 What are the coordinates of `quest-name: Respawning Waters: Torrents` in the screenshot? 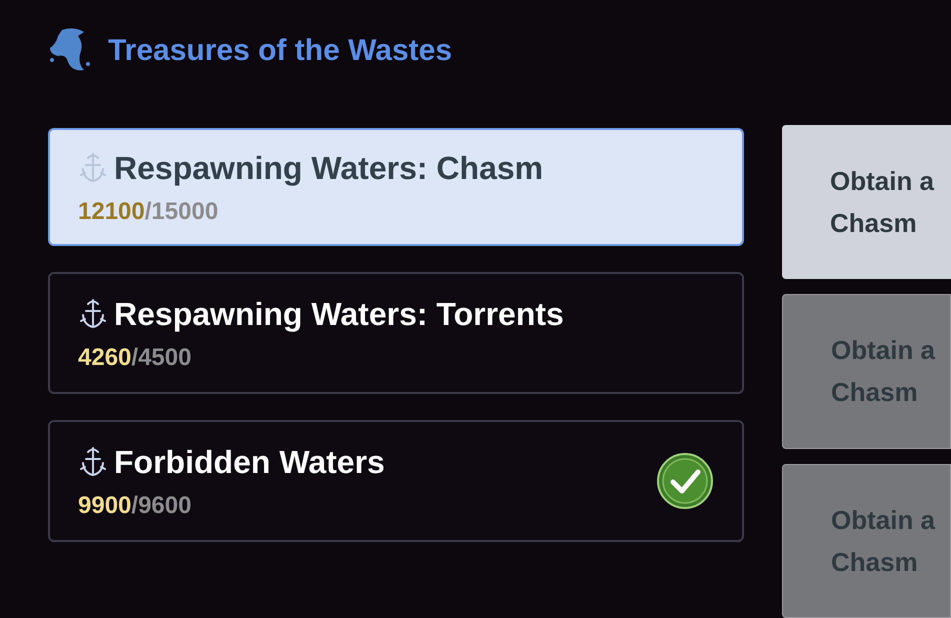 It's located at (339, 314).